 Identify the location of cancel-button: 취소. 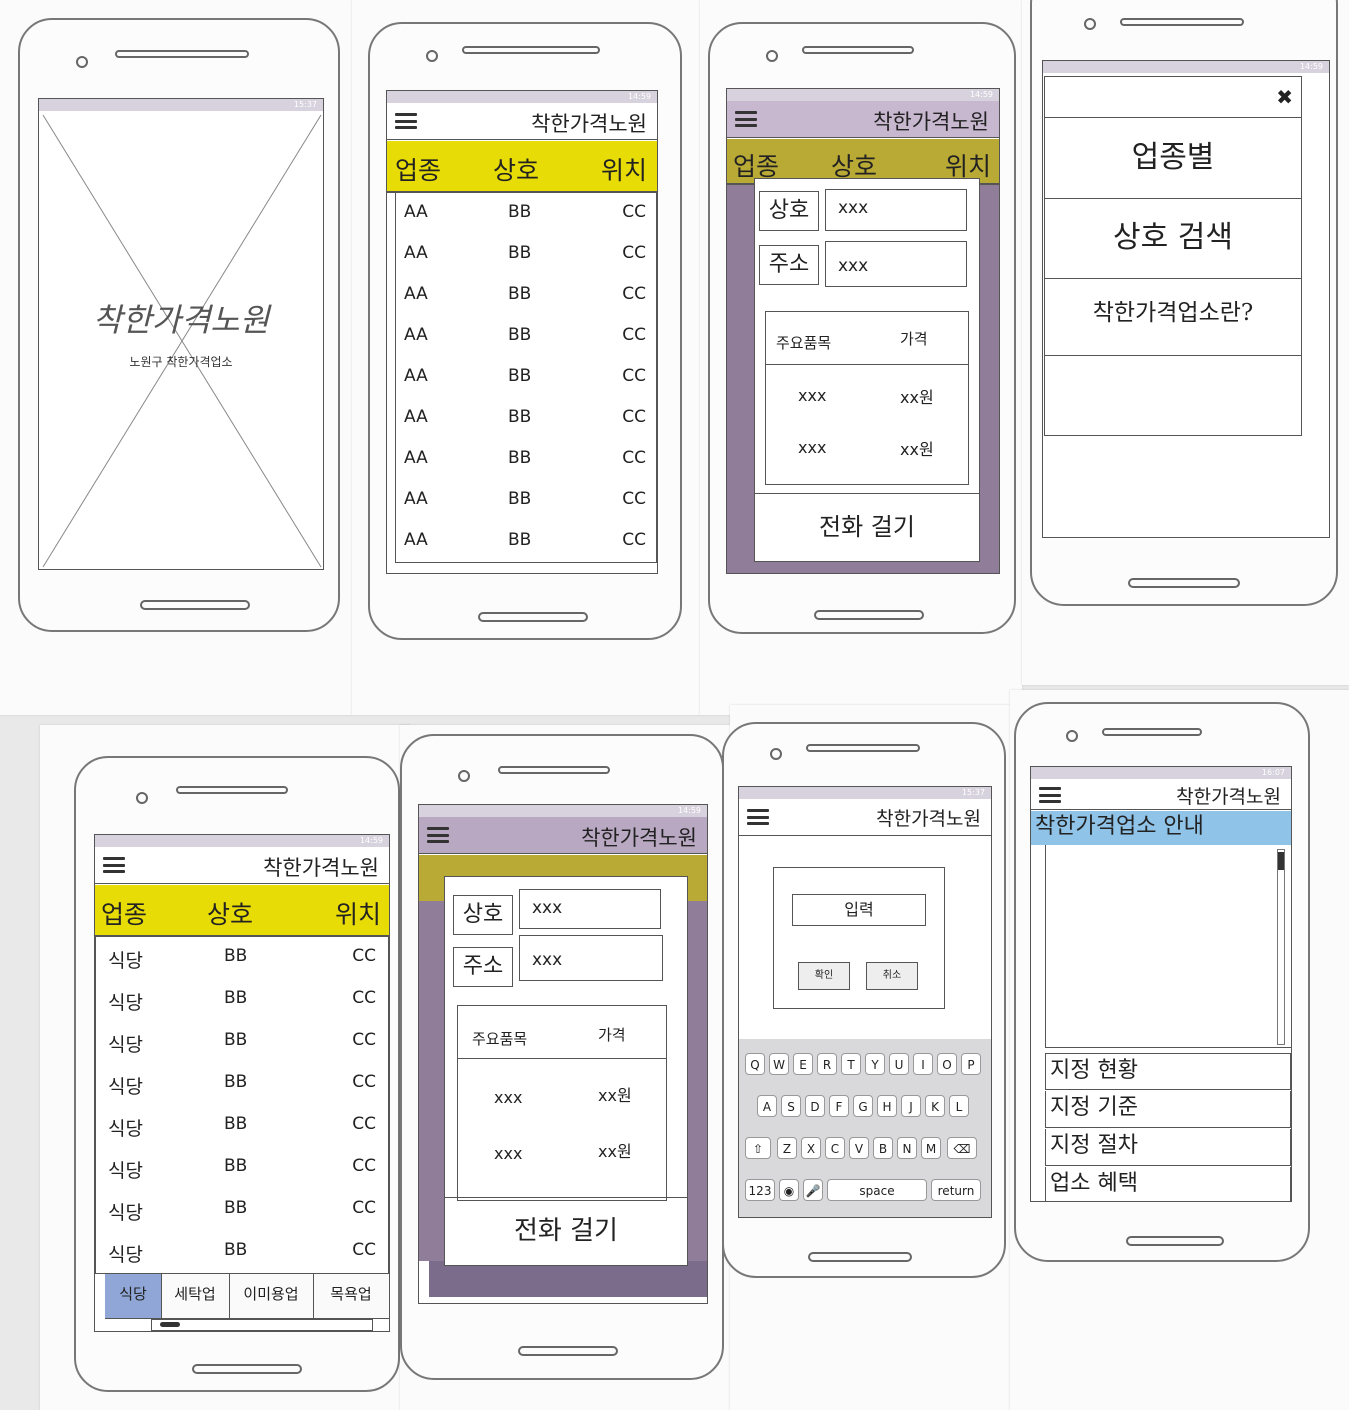
(892, 976).